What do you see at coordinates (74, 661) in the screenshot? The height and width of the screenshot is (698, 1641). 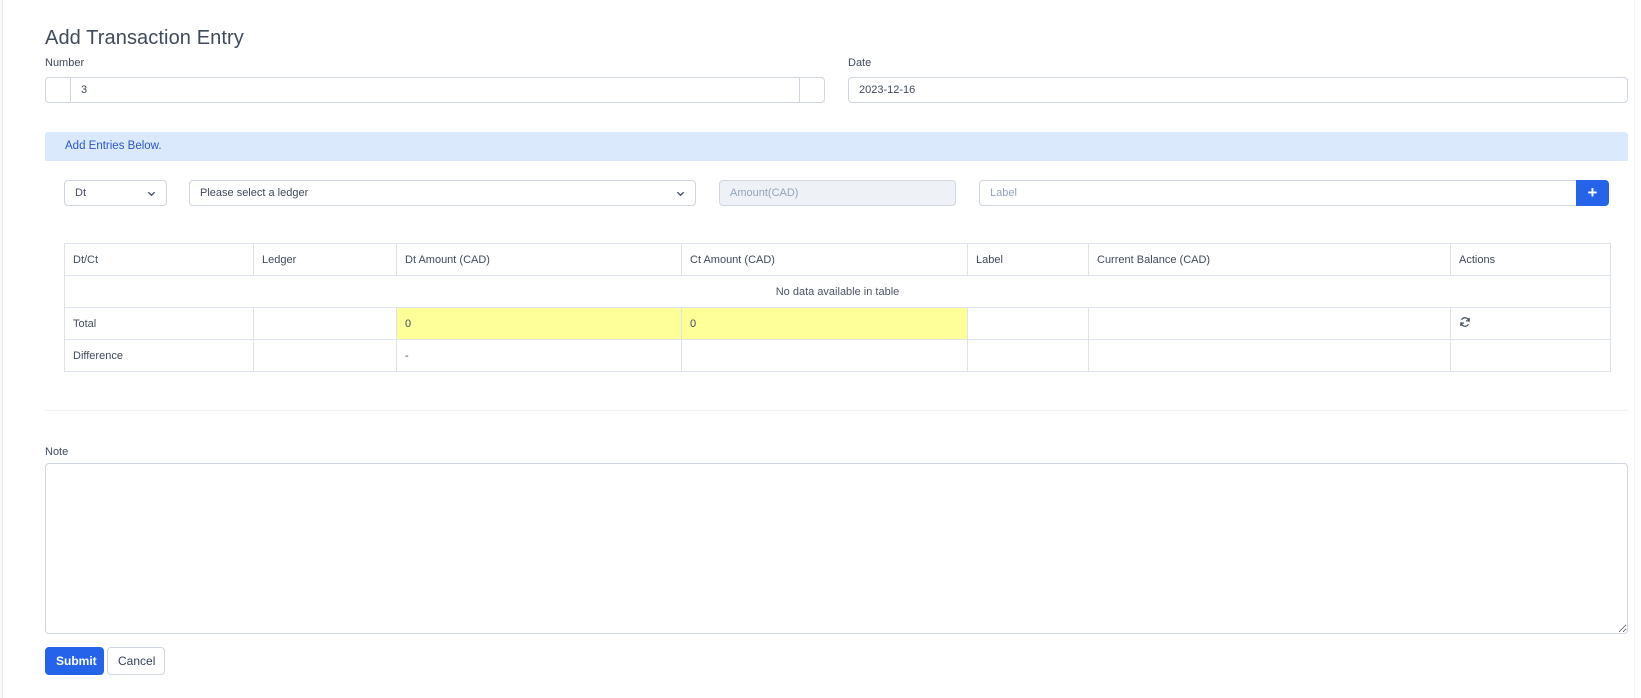 I see `submit-button: Submit` at bounding box center [74, 661].